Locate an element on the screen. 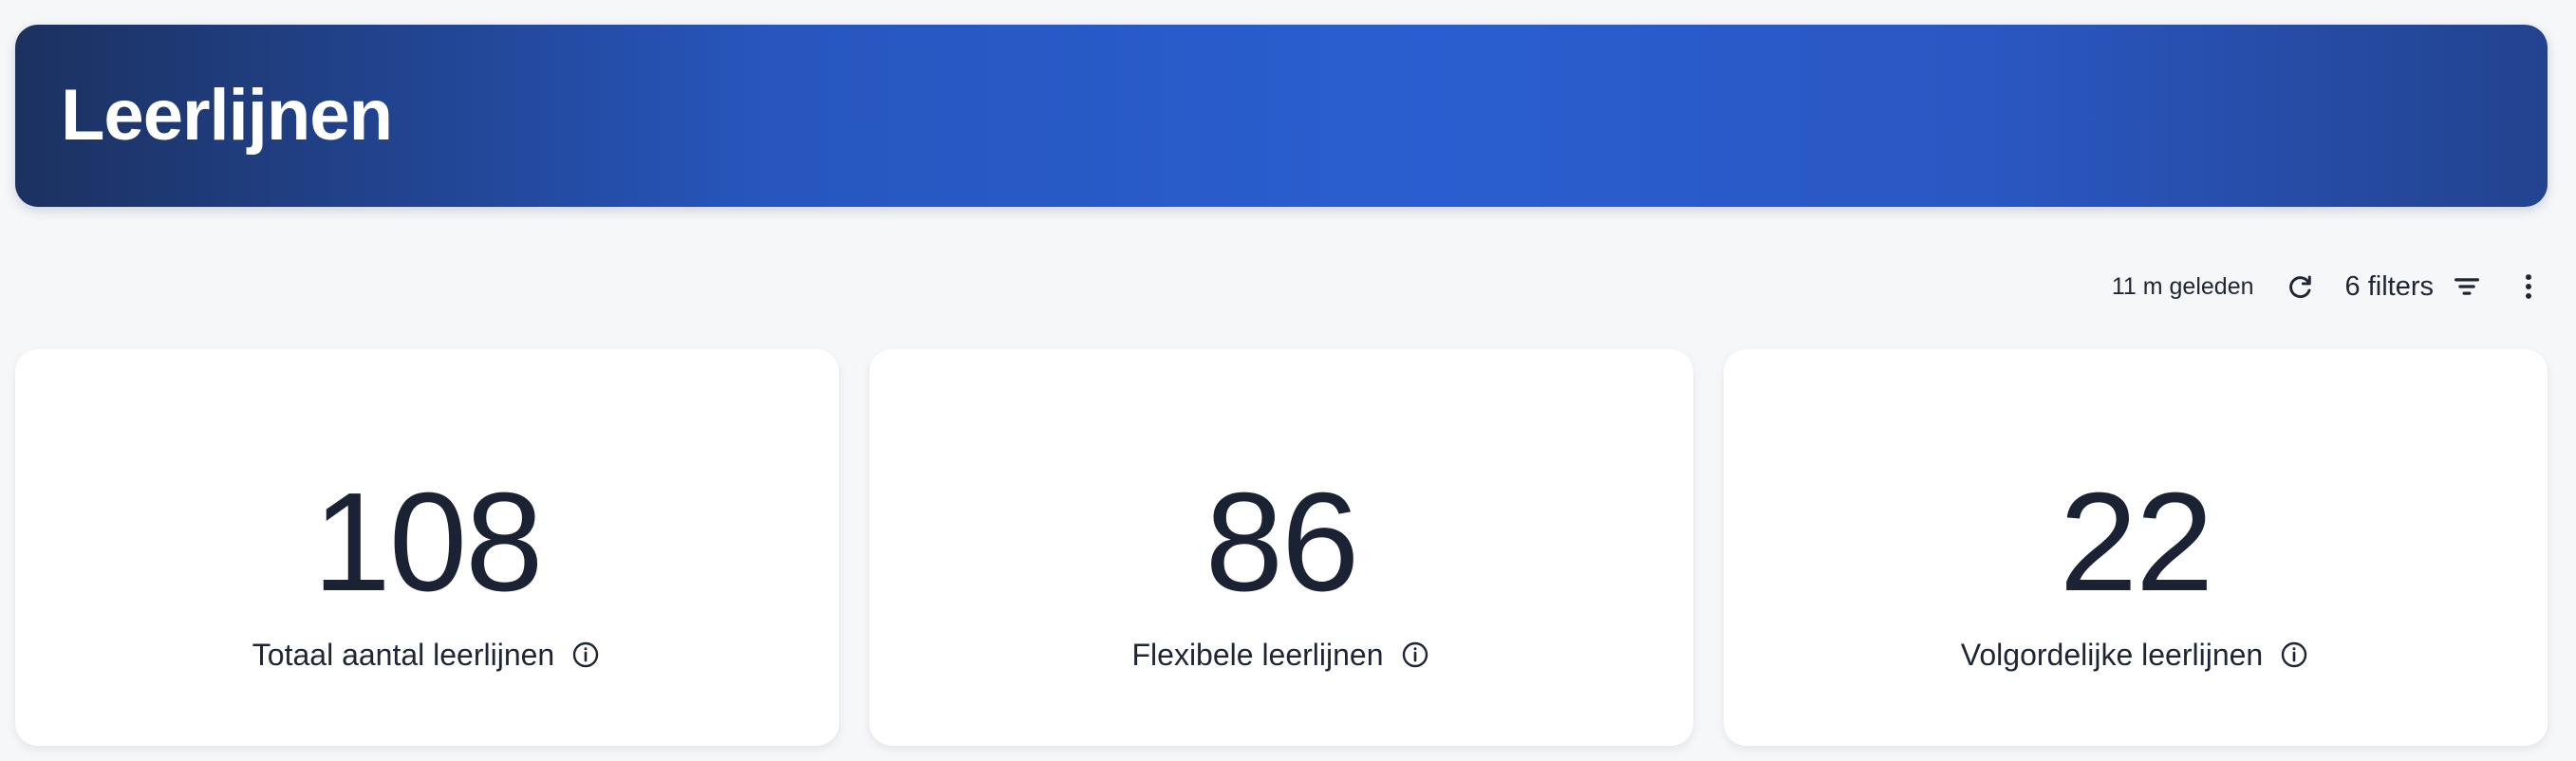 Image resolution: width=2576 pixels, height=761 pixels. refresh-button is located at coordinates (2300, 287).